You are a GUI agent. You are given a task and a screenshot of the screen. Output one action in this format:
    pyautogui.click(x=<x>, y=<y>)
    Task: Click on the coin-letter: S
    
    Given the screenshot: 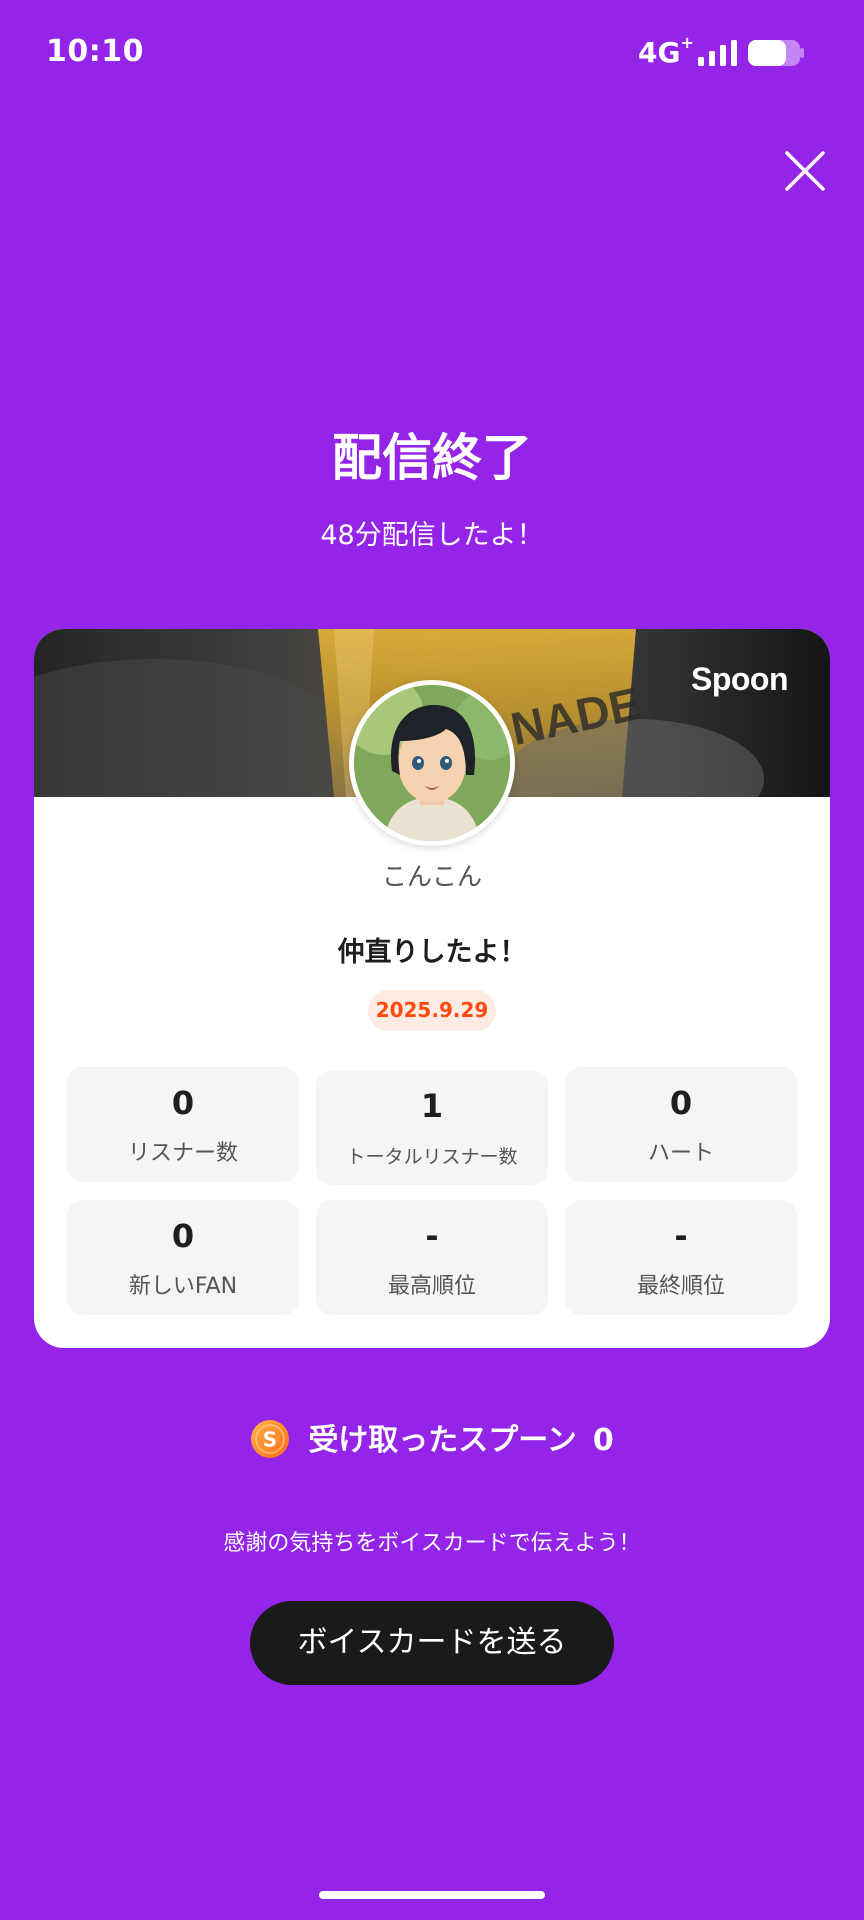 What is the action you would take?
    pyautogui.click(x=270, y=1439)
    